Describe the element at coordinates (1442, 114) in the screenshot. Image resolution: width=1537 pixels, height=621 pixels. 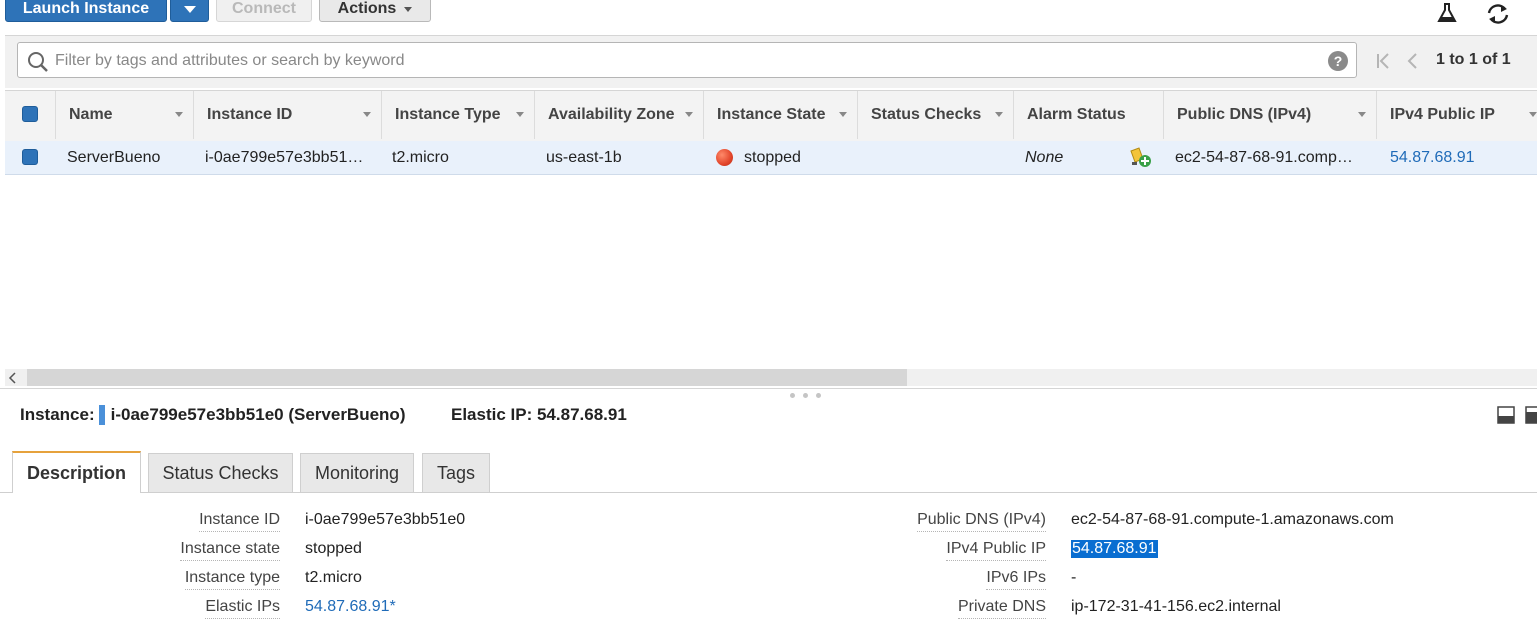
I see `column-label: IPv4 Public IP` at that location.